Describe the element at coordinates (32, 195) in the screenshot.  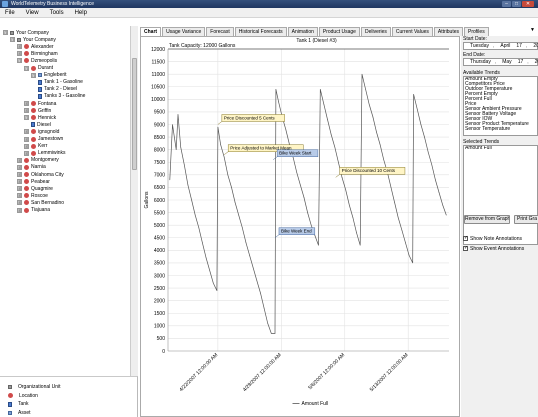
I see `tree-item-roscoe: ⊞ Roscoe` at that location.